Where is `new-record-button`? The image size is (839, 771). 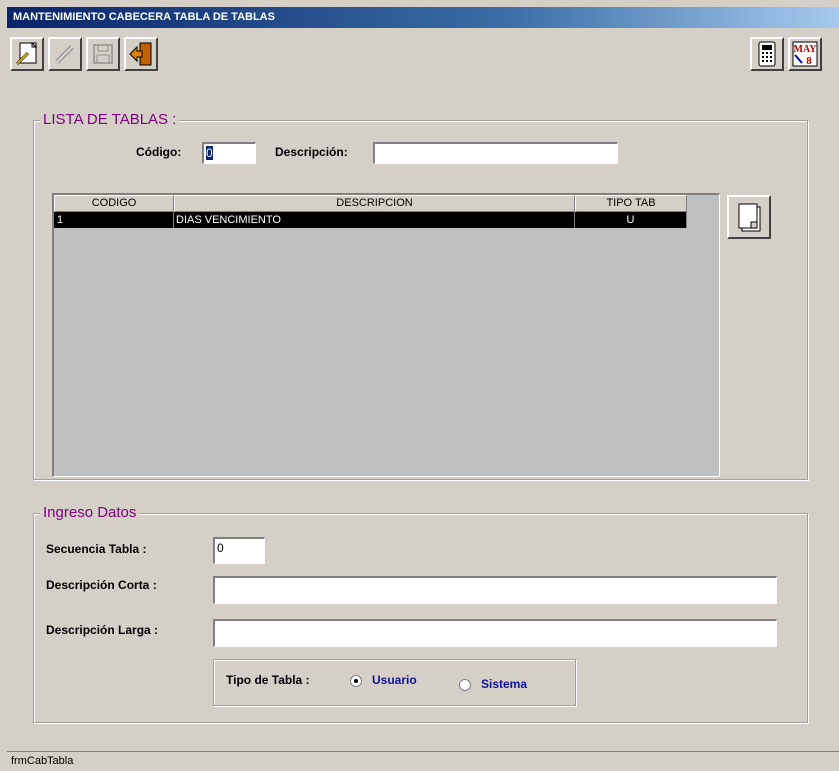
new-record-button is located at coordinates (27, 54).